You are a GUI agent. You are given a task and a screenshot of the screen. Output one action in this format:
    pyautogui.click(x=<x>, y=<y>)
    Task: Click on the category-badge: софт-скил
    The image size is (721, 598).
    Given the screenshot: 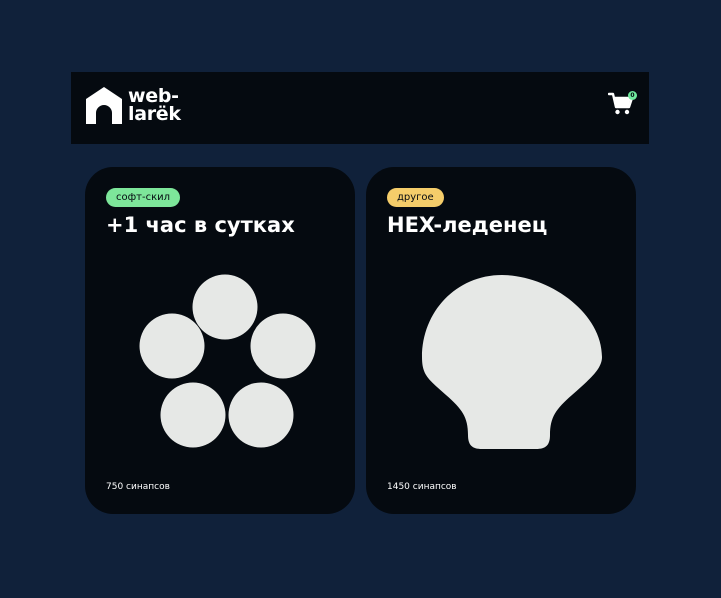 What is the action you would take?
    pyautogui.click(x=143, y=197)
    